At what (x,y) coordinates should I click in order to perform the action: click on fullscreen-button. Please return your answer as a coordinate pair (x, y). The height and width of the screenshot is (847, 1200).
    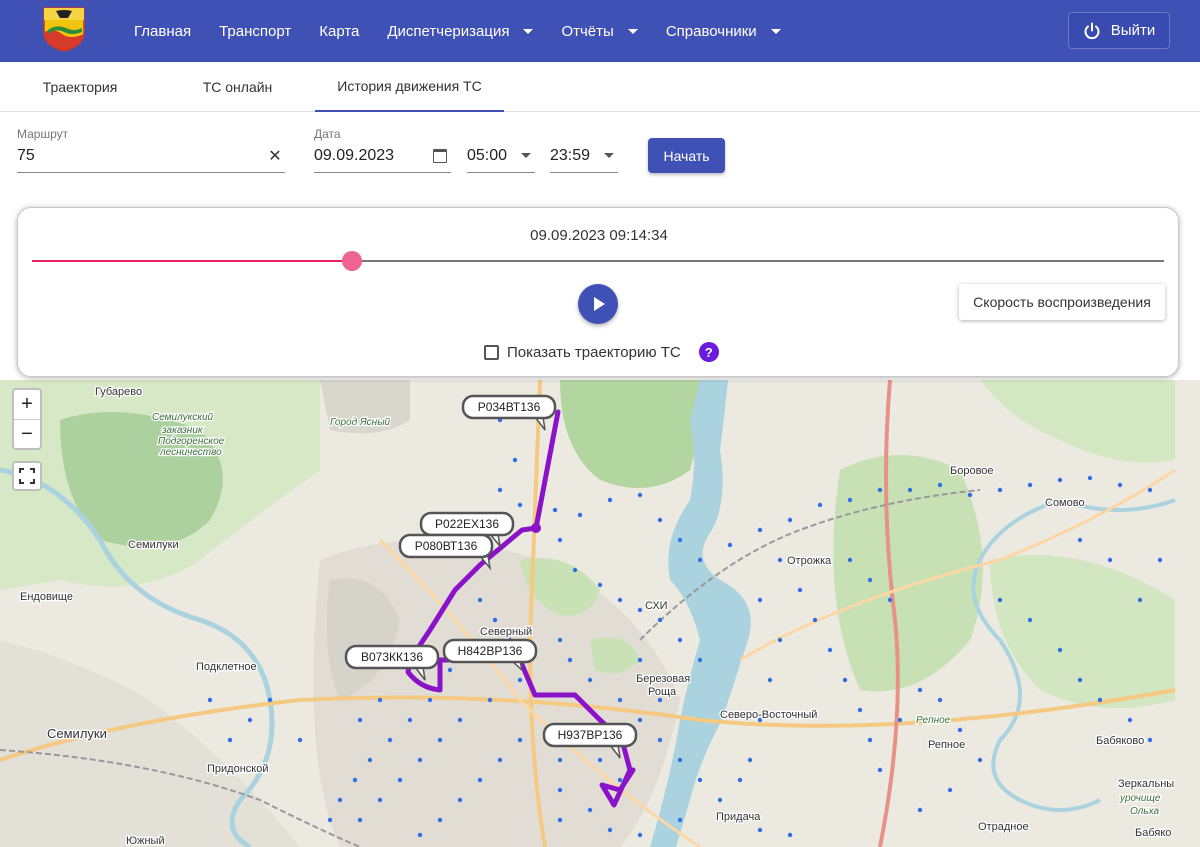
    Looking at the image, I should click on (27, 476).